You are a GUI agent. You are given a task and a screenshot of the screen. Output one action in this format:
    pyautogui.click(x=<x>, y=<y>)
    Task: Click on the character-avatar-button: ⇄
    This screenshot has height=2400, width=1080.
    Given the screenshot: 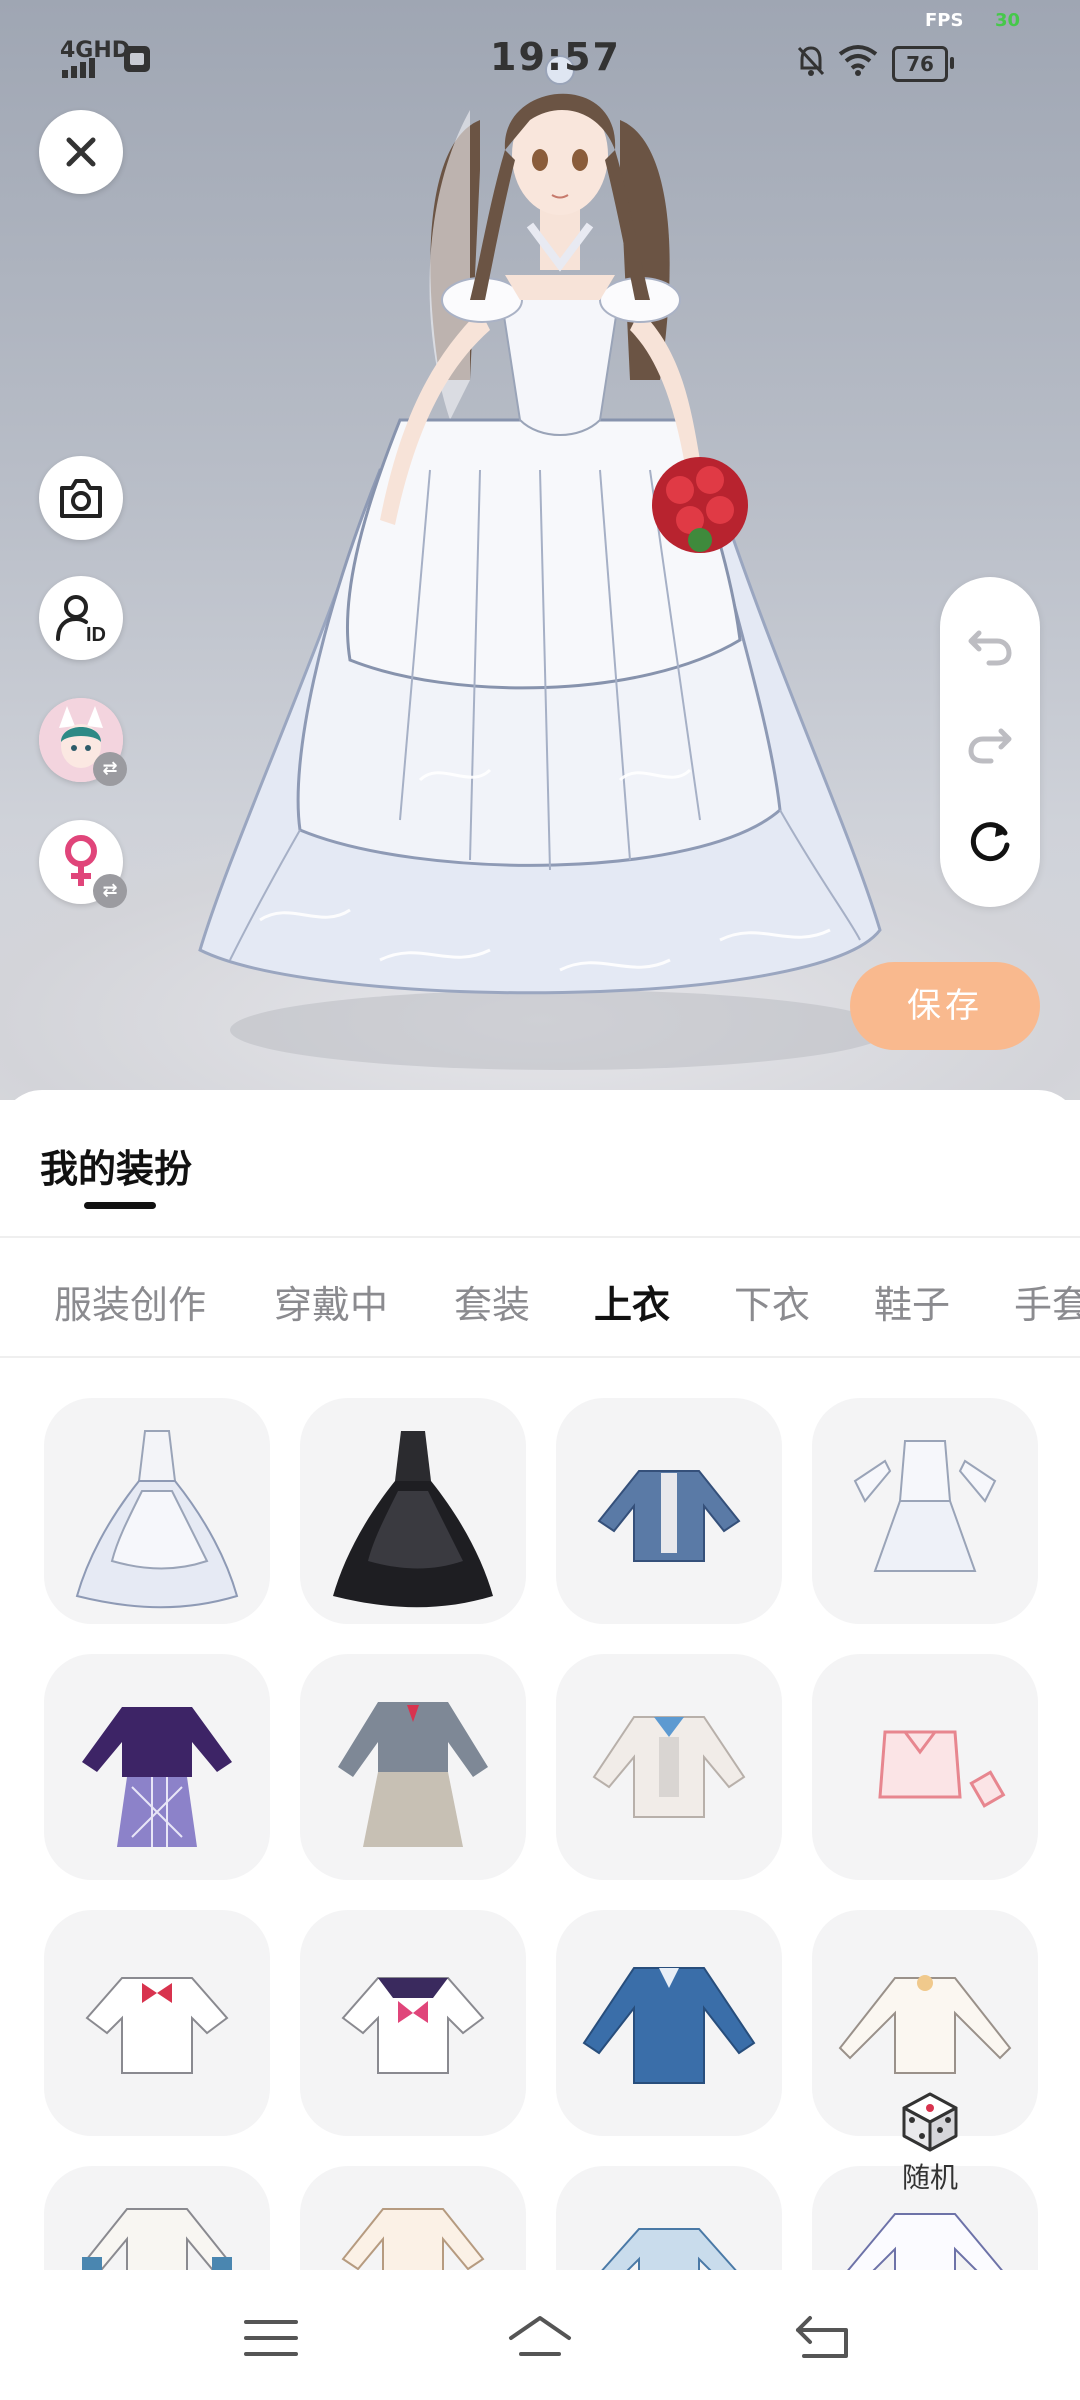 What is the action you would take?
    pyautogui.click(x=83, y=742)
    